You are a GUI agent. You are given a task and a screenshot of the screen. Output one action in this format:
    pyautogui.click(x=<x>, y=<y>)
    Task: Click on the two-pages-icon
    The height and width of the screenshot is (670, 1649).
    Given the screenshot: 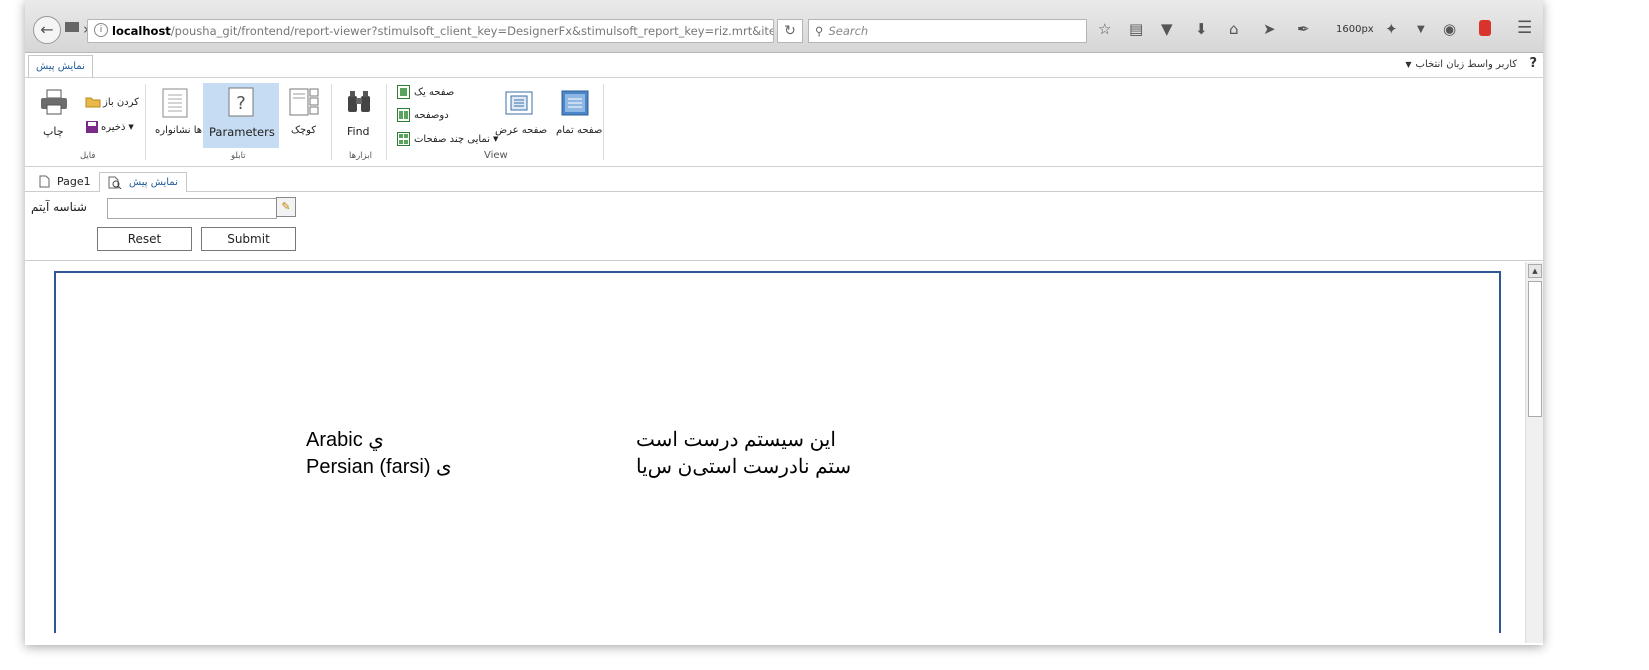 What is the action you would take?
    pyautogui.click(x=403, y=115)
    